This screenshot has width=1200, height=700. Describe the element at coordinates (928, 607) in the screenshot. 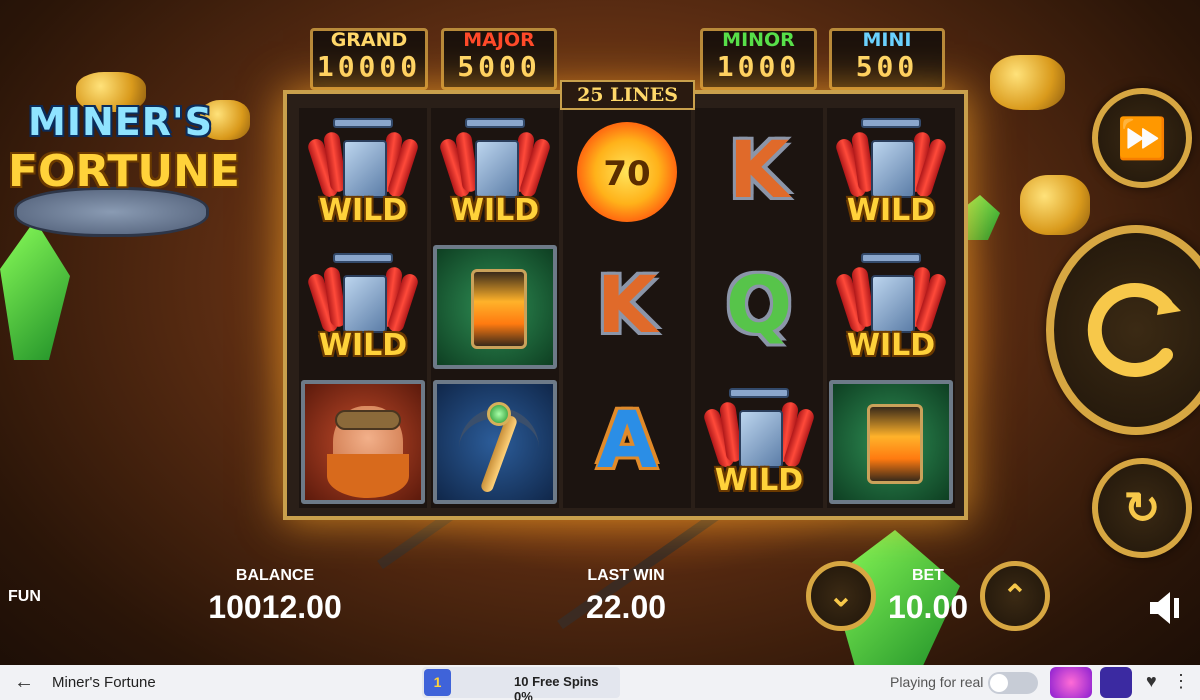

I see `bet-value: 10.00` at that location.